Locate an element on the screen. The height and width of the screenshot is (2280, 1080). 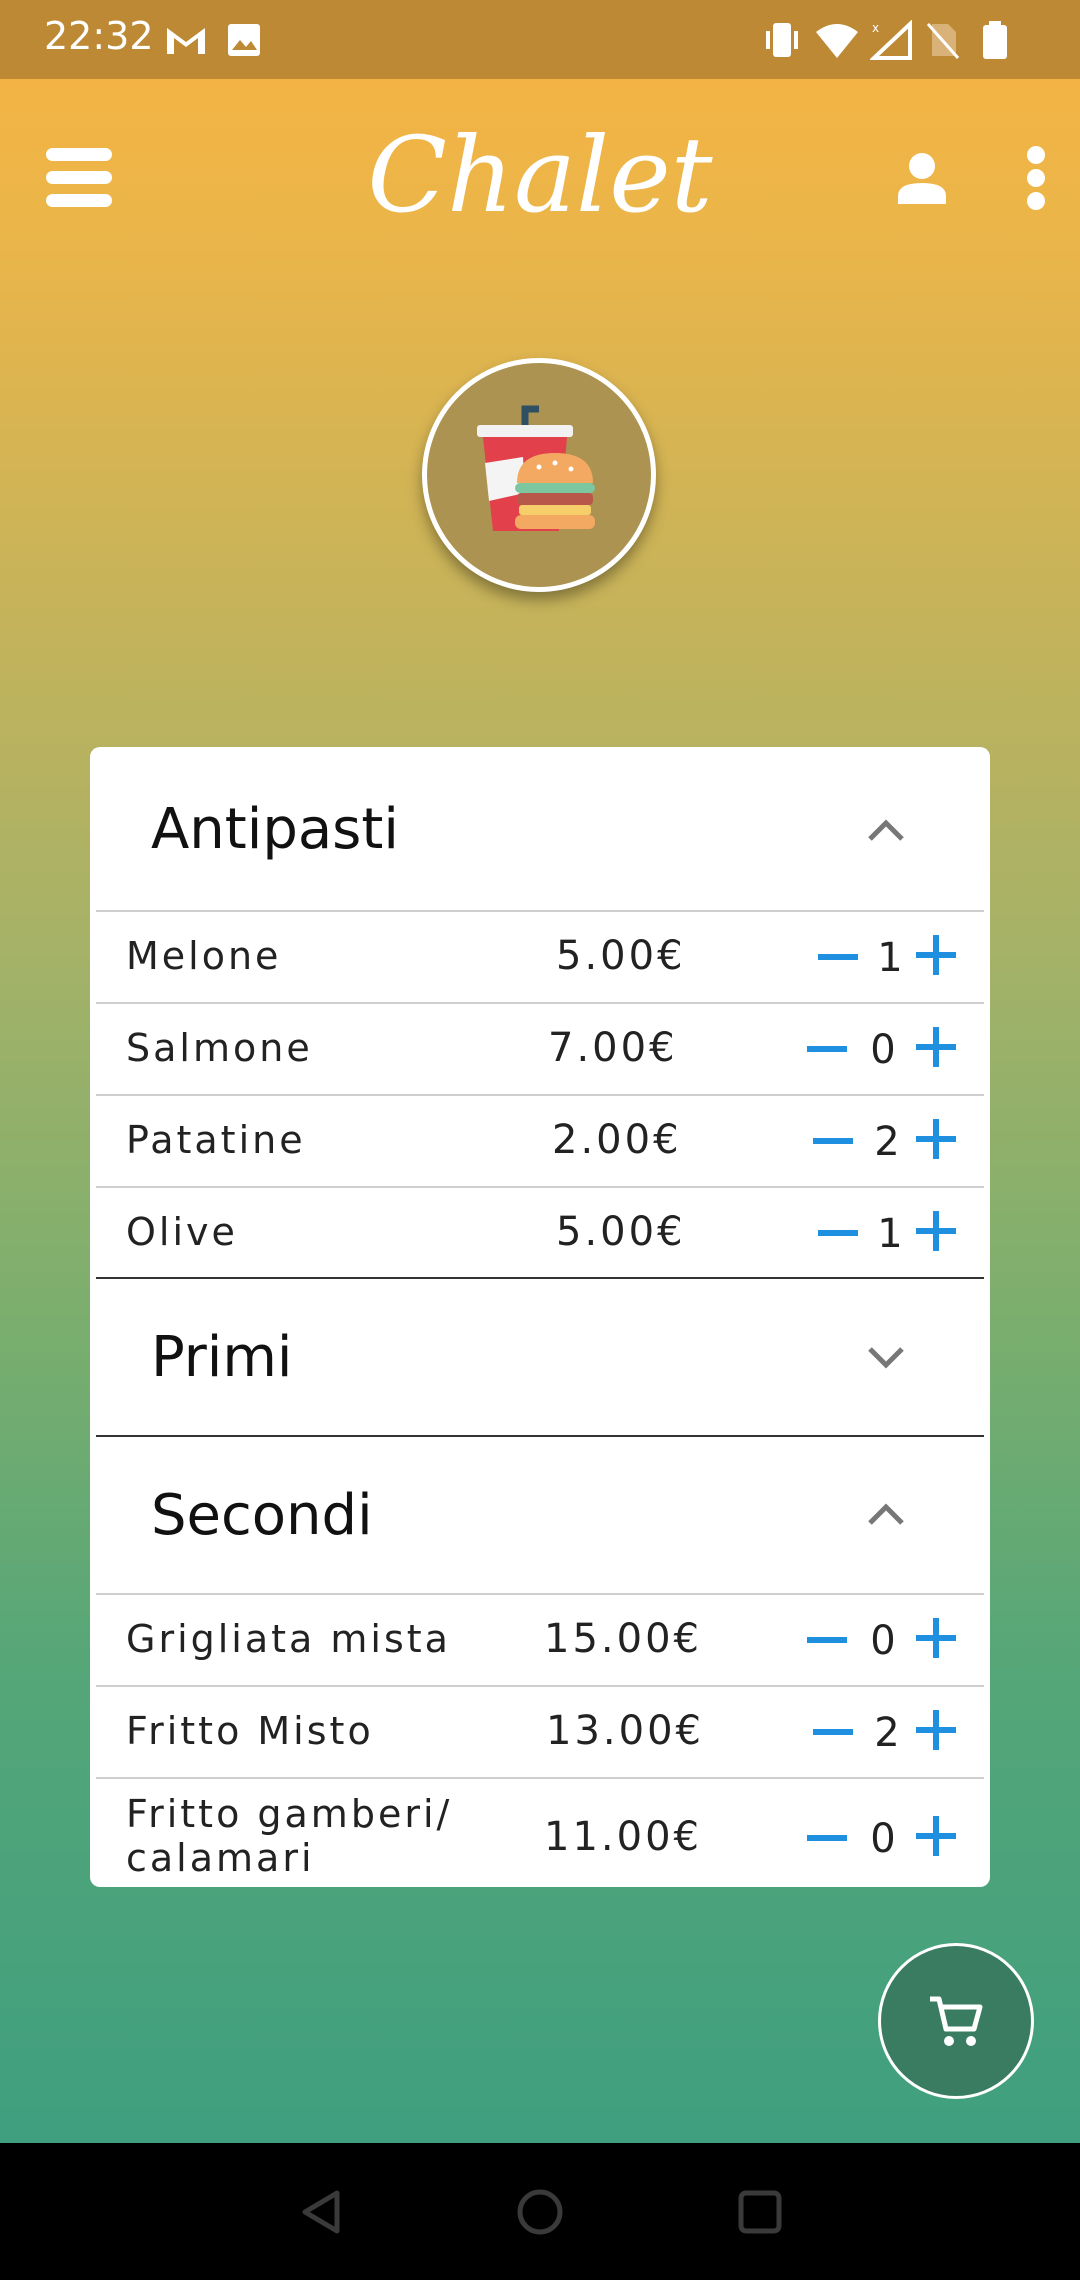
user-icon is located at coordinates (922, 177).